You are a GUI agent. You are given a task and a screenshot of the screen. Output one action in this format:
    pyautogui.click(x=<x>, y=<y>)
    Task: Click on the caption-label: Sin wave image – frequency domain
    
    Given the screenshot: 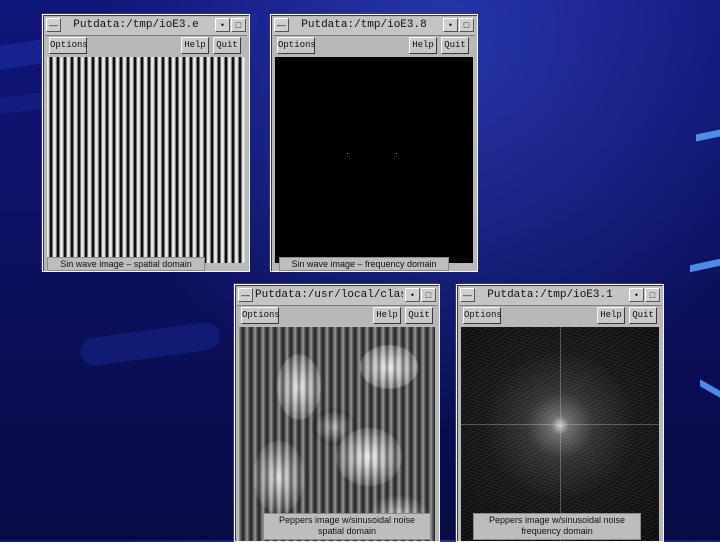 What is the action you would take?
    pyautogui.click(x=364, y=264)
    